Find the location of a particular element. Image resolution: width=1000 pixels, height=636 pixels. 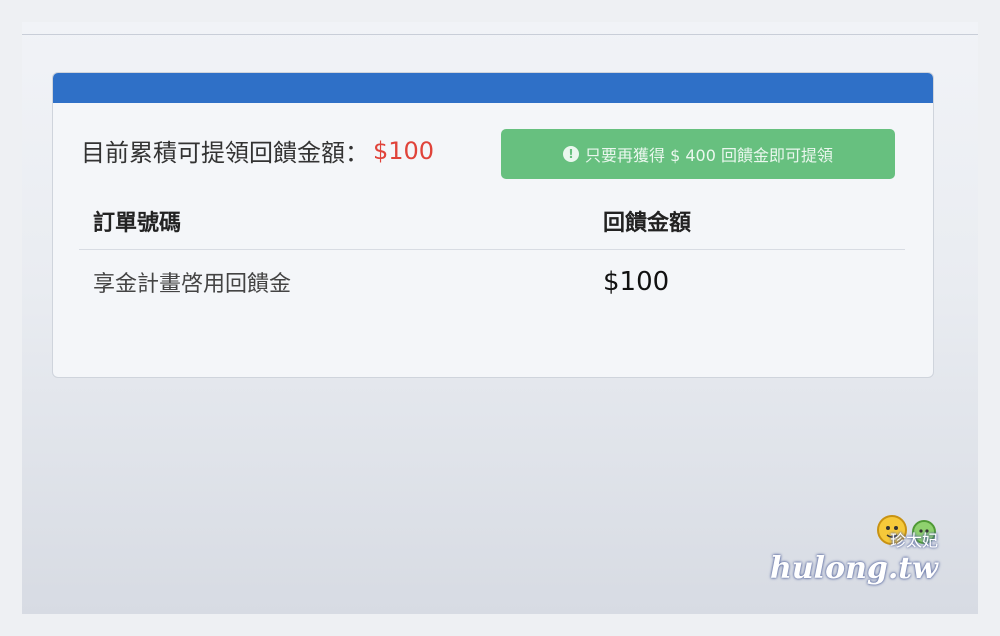

panel-header-bar is located at coordinates (493, 88).